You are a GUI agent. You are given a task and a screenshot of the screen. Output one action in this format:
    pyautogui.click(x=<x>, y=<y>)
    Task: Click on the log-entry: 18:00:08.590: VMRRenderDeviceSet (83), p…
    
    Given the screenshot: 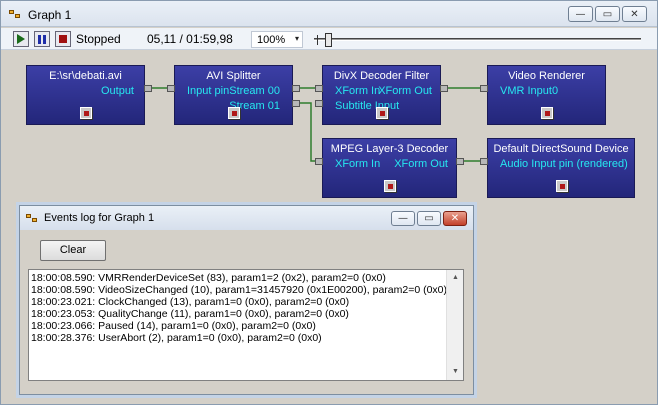 What is the action you would take?
    pyautogui.click(x=208, y=278)
    